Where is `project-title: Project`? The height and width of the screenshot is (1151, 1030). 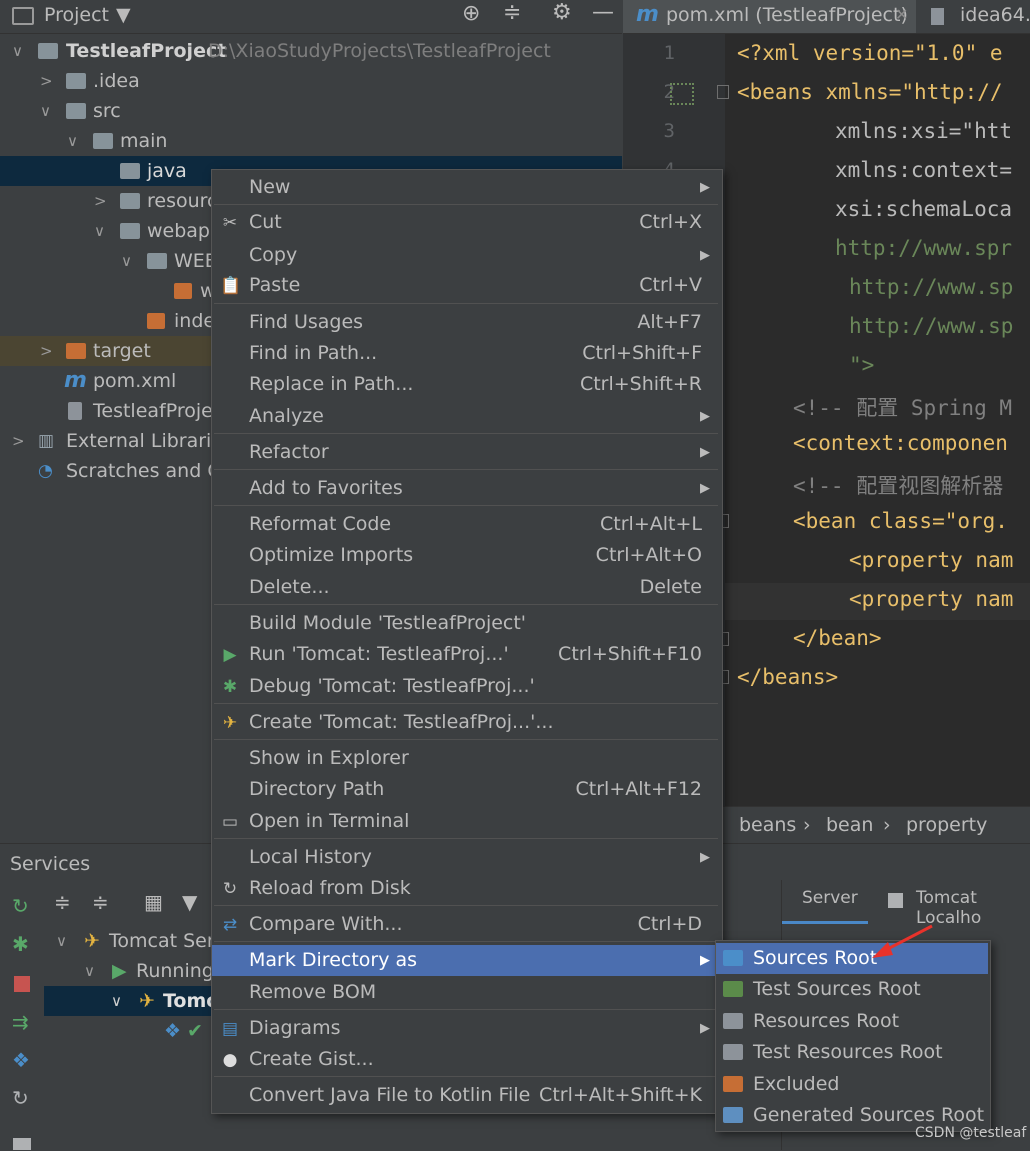
project-title: Project is located at coordinates (76, 15).